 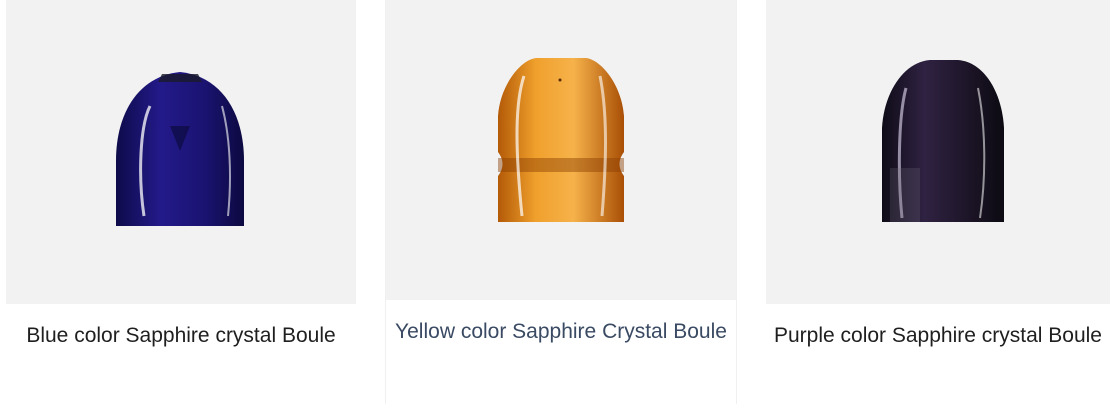 What do you see at coordinates (943, 140) in the screenshot?
I see `purple-sapphire-boule-image` at bounding box center [943, 140].